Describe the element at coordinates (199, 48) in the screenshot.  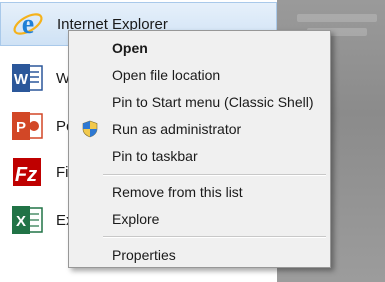
I see `menu-item-open: Open` at that location.